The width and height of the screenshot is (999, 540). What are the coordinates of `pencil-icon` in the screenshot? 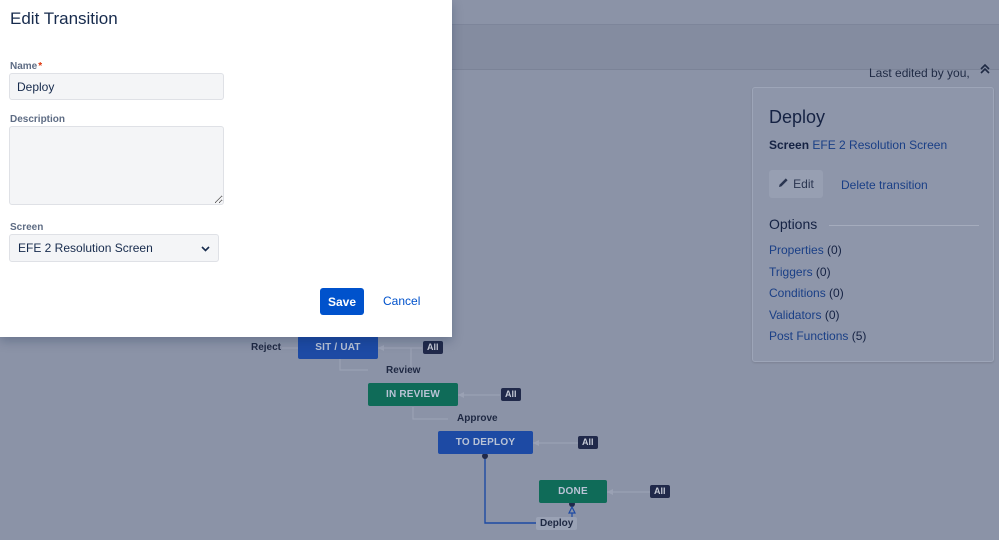 It's located at (783, 184).